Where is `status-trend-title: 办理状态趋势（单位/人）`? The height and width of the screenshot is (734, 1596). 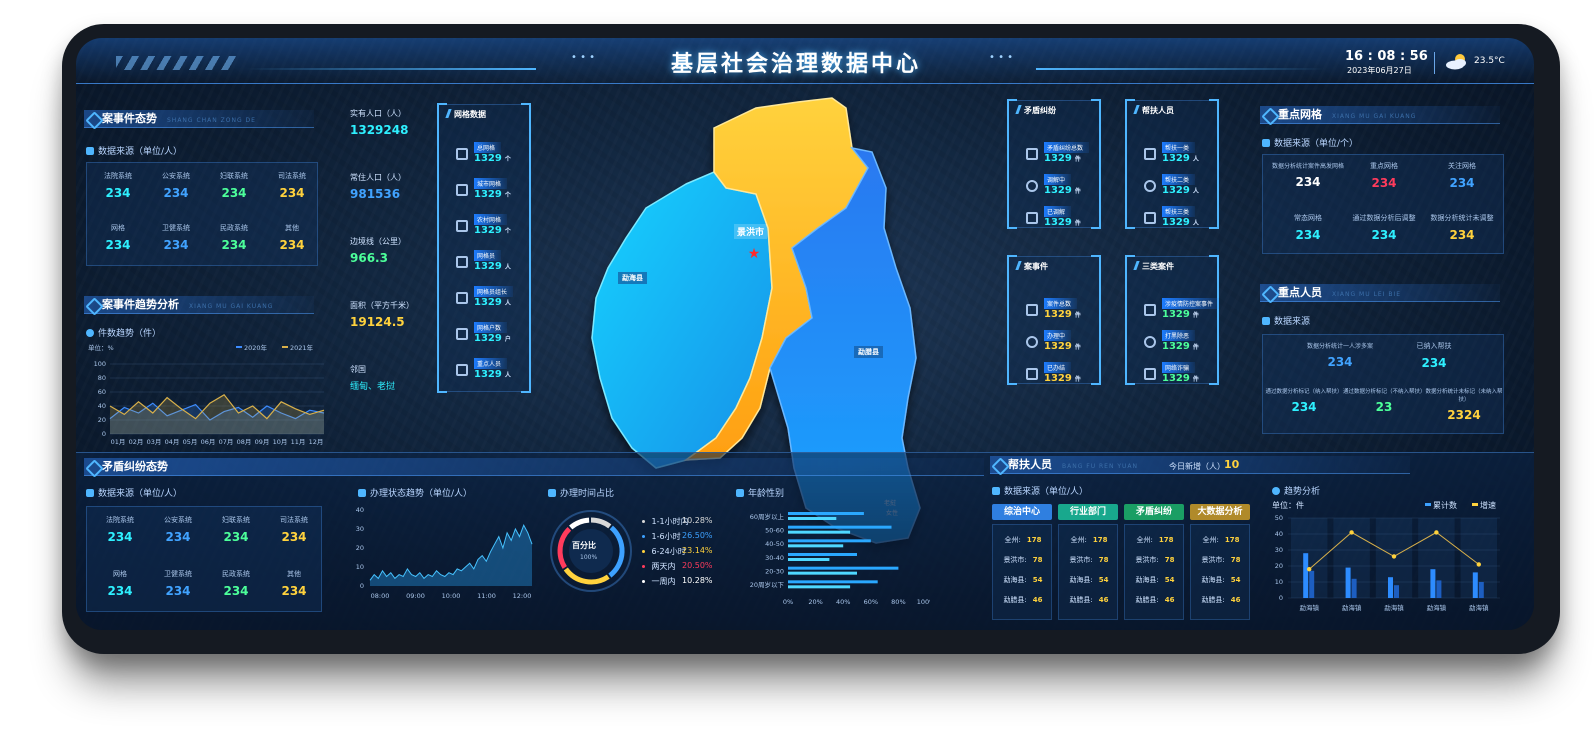 status-trend-title: 办理状态趋势（单位/人） is located at coordinates (415, 492).